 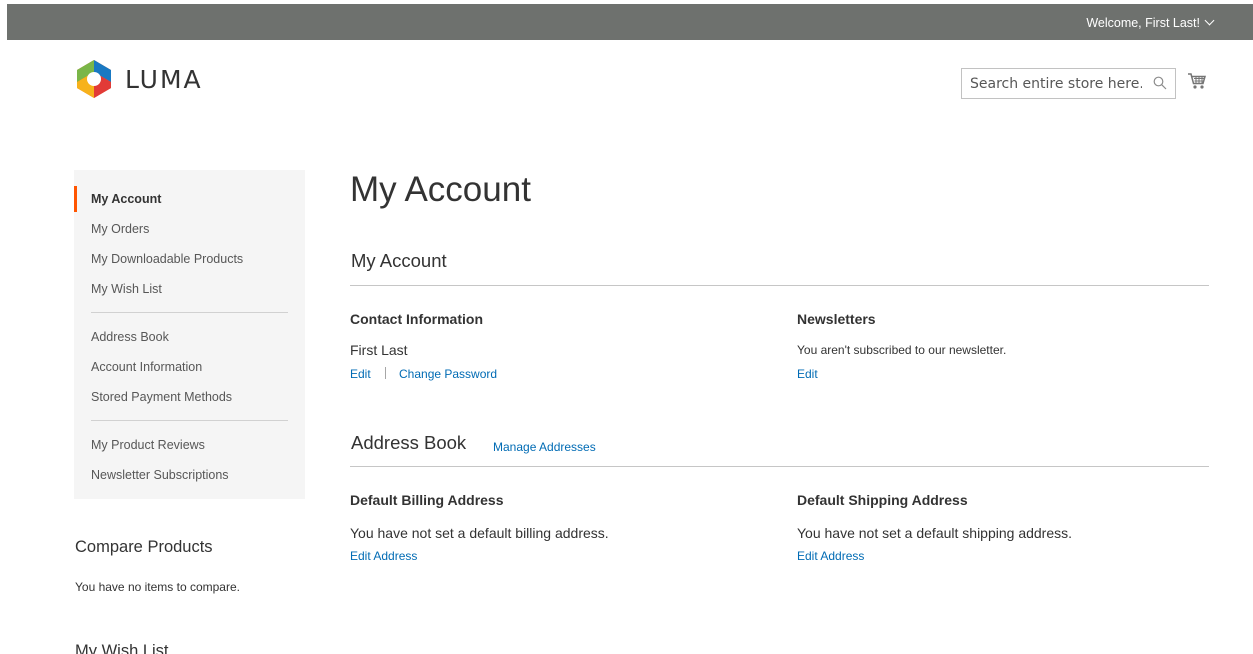 What do you see at coordinates (1160, 85) in the screenshot?
I see `search-icon` at bounding box center [1160, 85].